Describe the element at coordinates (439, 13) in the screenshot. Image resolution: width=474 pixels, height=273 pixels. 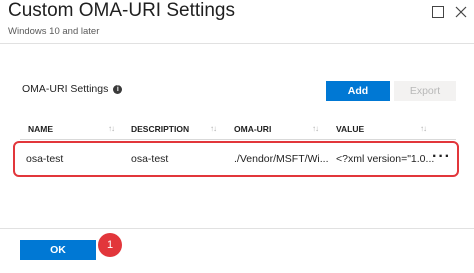
I see `maximize-icon` at that location.